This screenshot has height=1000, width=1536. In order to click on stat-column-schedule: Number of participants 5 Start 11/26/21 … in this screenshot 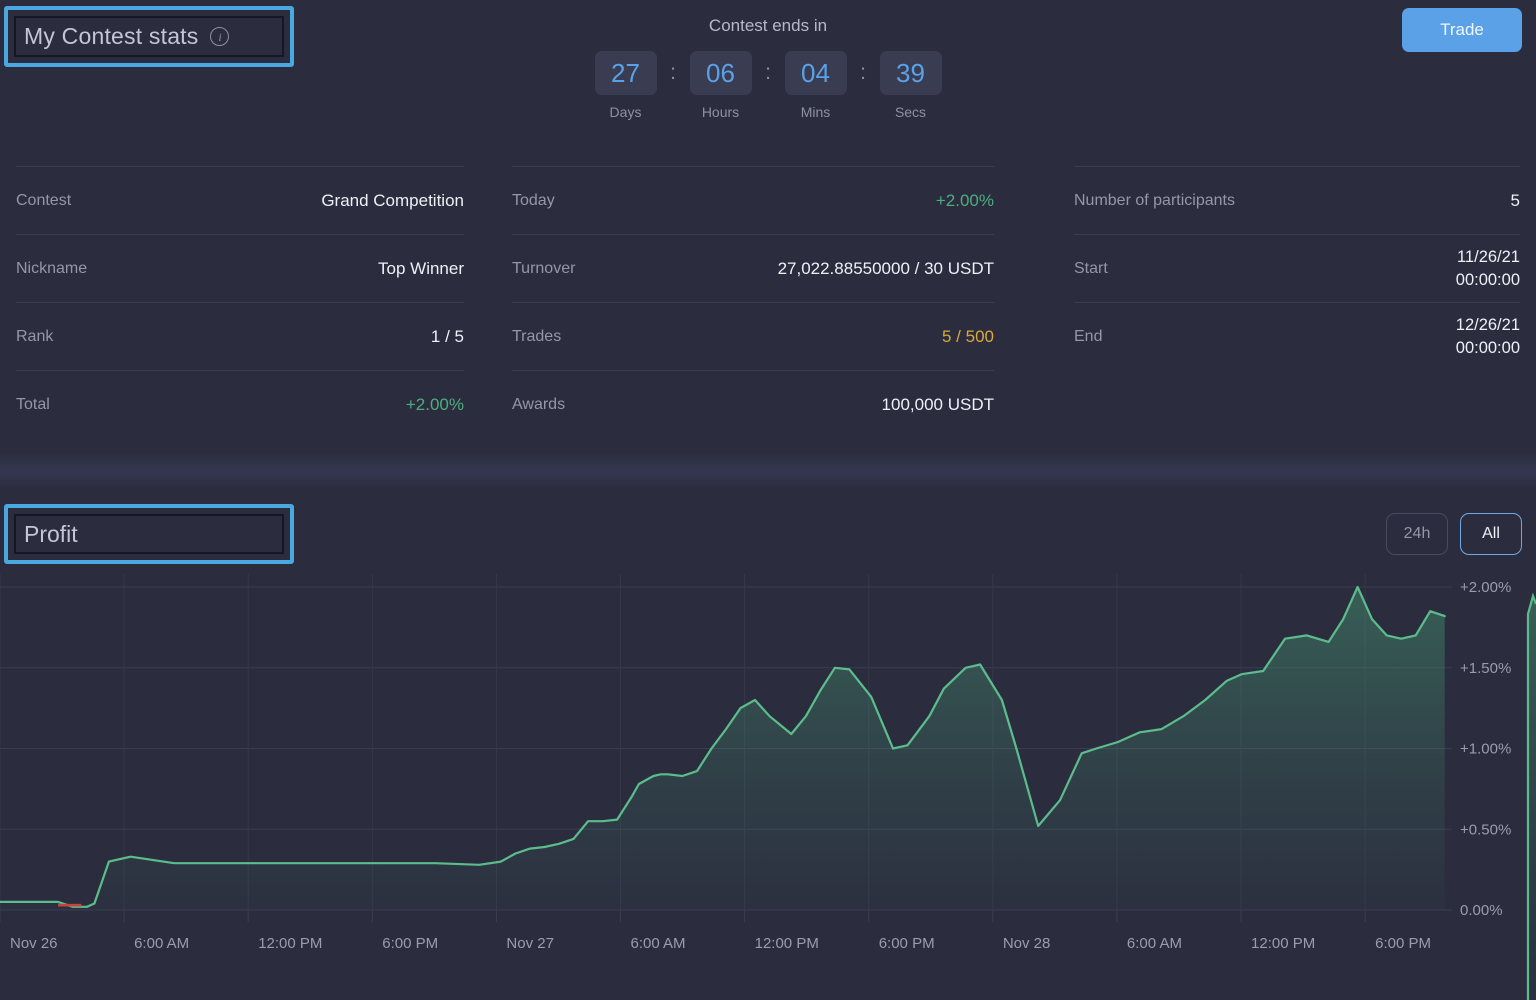, I will do `click(1273, 306)`.